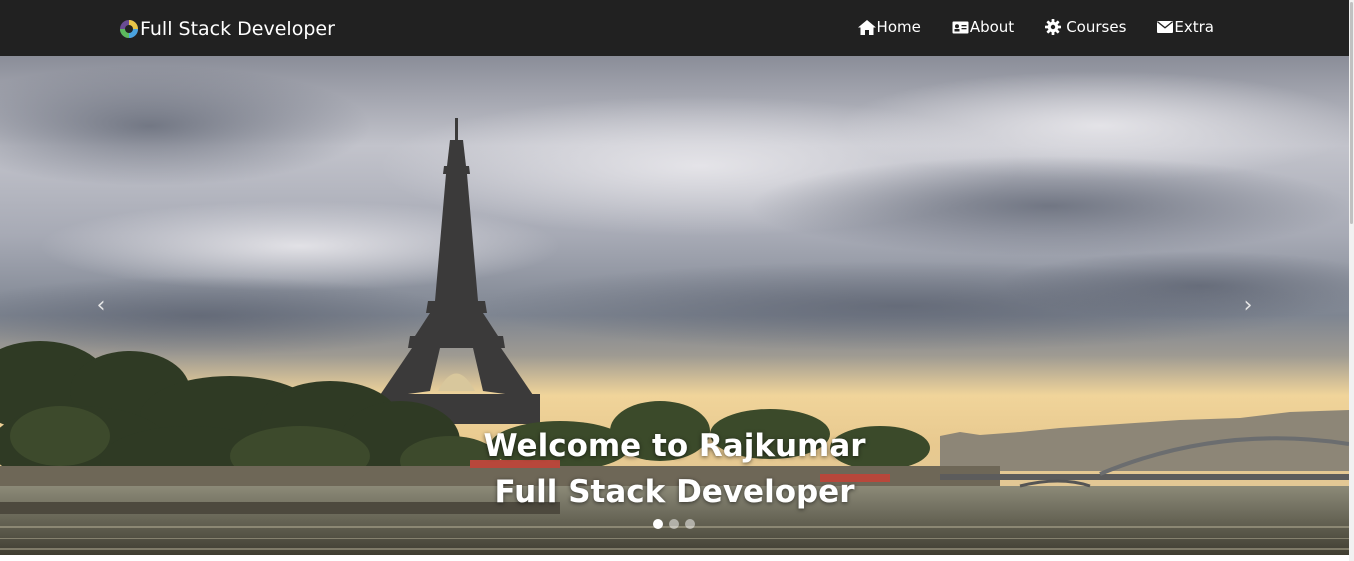  What do you see at coordinates (992, 27) in the screenshot?
I see `nav-about-label: About` at bounding box center [992, 27].